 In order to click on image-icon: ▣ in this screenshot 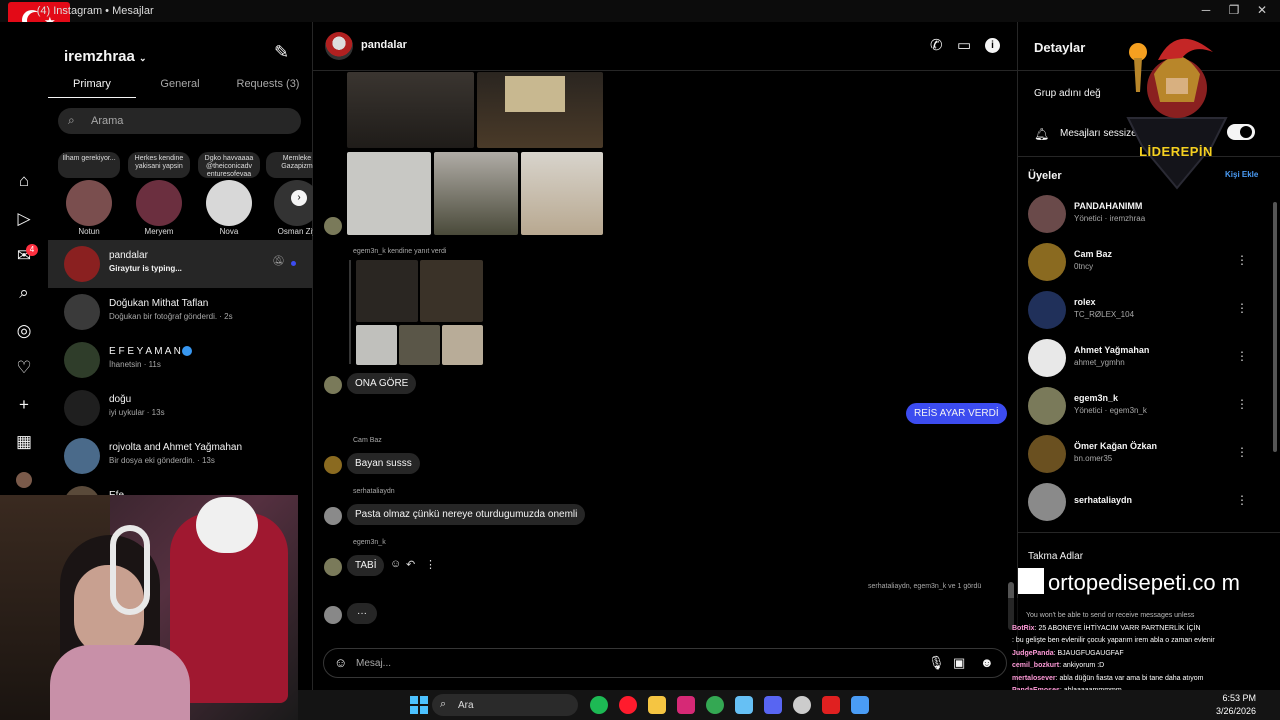, I will do `click(959, 663)`.